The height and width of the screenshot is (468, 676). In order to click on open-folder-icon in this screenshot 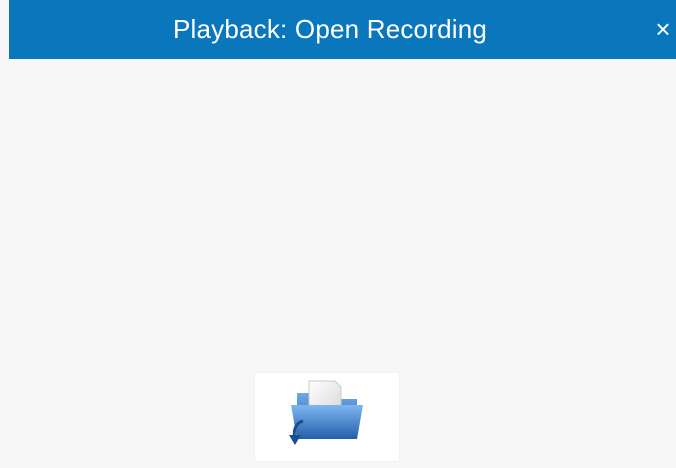, I will do `click(326, 412)`.